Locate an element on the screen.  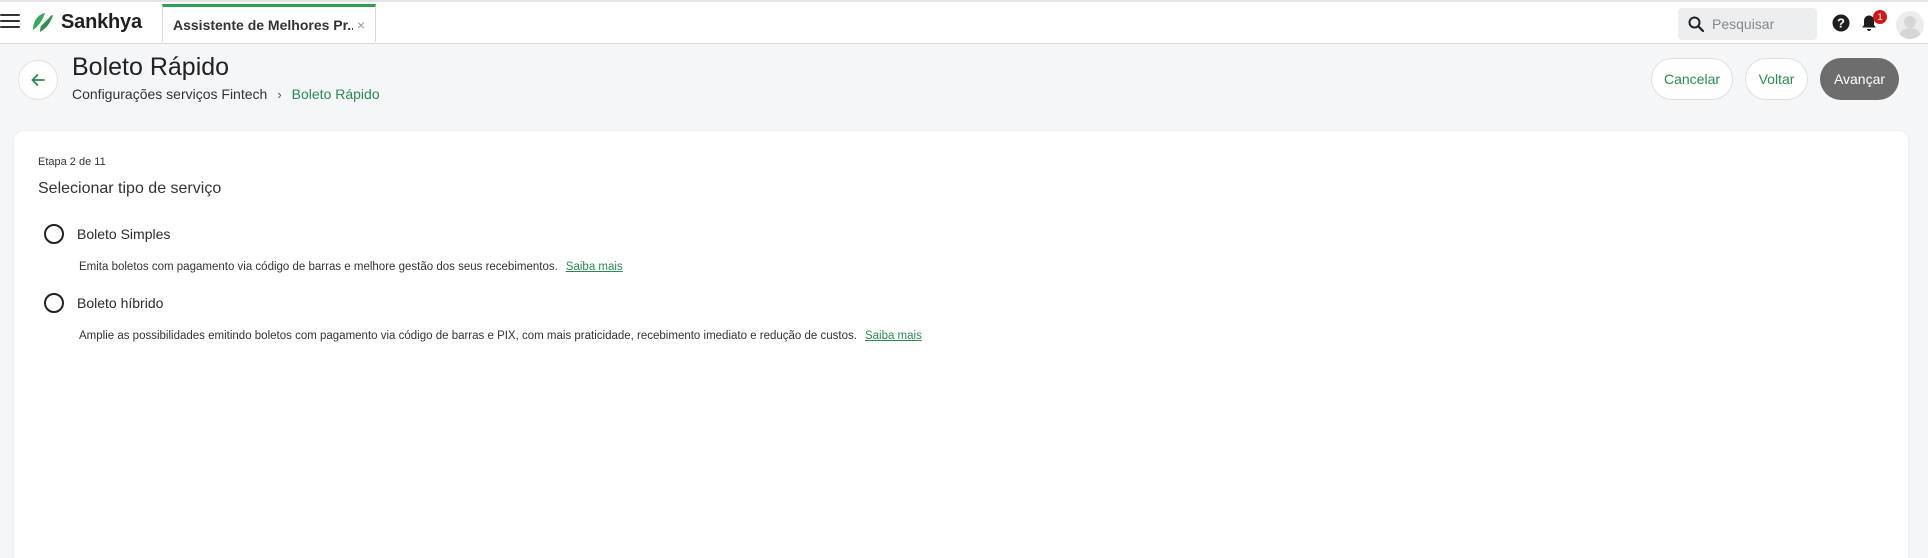
user-avatar-icon is located at coordinates (1910, 27).